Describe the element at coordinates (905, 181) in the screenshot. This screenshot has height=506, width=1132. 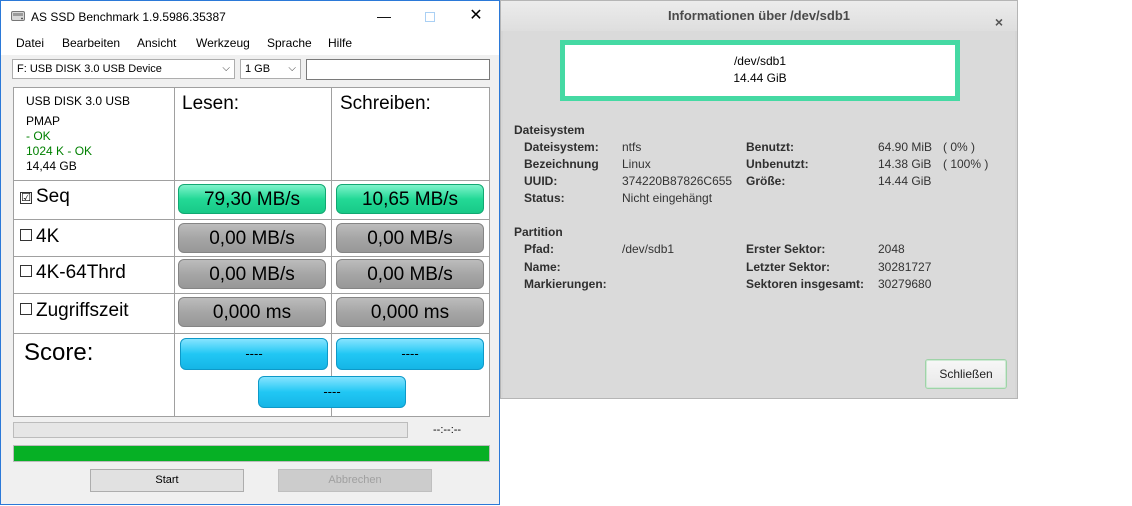
I see `size-value: 14.44 GiB` at that location.